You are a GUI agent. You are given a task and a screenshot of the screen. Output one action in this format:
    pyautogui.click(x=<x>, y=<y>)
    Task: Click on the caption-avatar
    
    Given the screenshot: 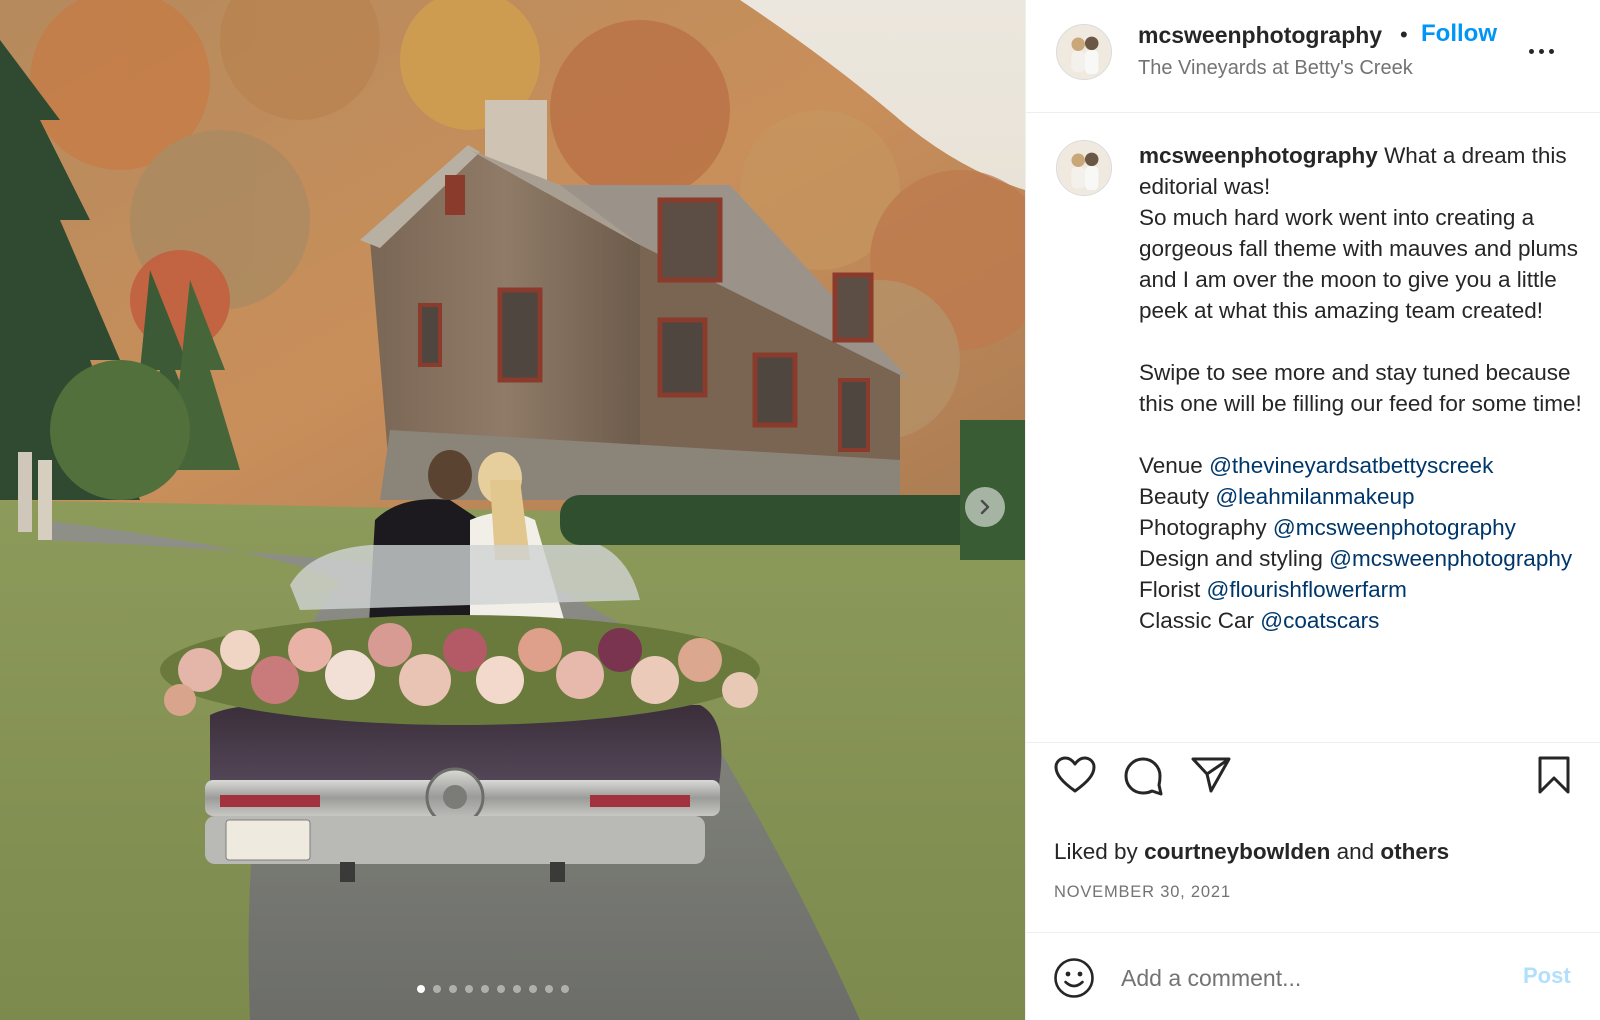 What is the action you would take?
    pyautogui.click(x=1084, y=168)
    